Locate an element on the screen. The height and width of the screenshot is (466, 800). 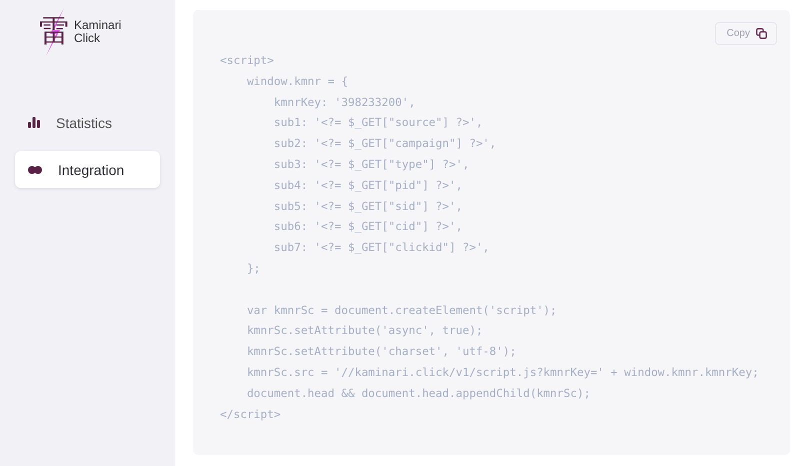
code-line: sub3: '<?= $_GET["type"] ?>', is located at coordinates (371, 164).